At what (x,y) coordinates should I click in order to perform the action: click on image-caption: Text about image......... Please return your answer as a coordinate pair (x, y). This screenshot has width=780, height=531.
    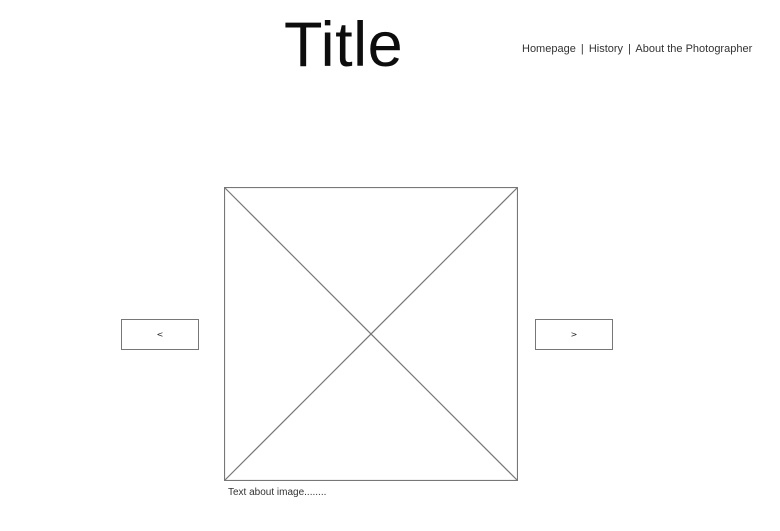
    Looking at the image, I should click on (277, 492).